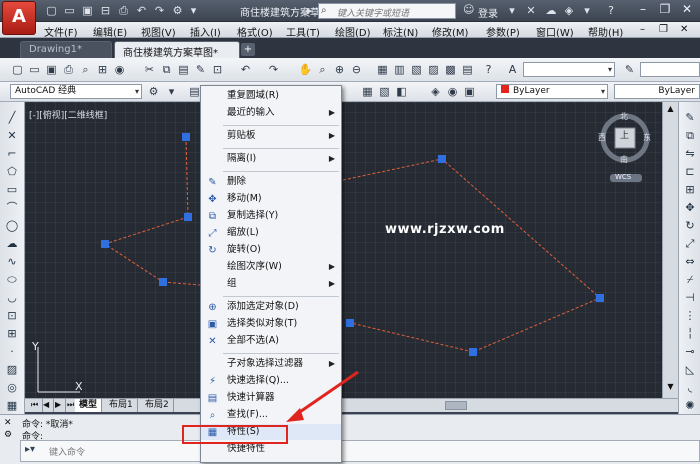  Describe the element at coordinates (382, 69) in the screenshot. I see `properties-icon: ▦` at that location.